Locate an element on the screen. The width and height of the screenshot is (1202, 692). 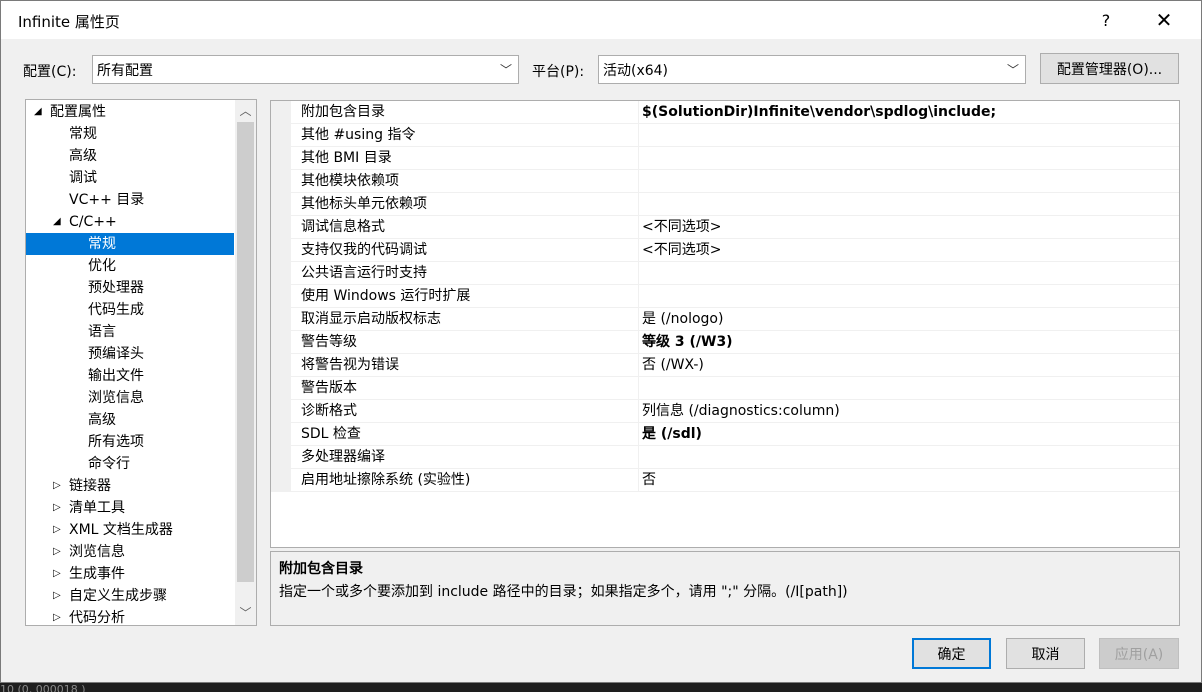
tree-item: 输出文件 is located at coordinates (130, 376).